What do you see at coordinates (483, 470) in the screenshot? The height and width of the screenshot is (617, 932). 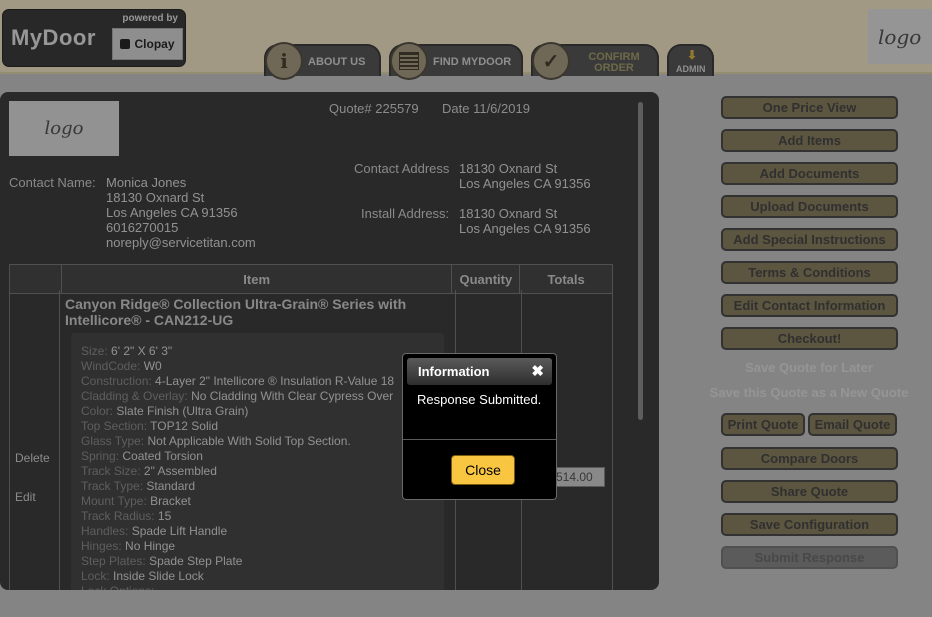 I see `dialog-close-button: Close` at bounding box center [483, 470].